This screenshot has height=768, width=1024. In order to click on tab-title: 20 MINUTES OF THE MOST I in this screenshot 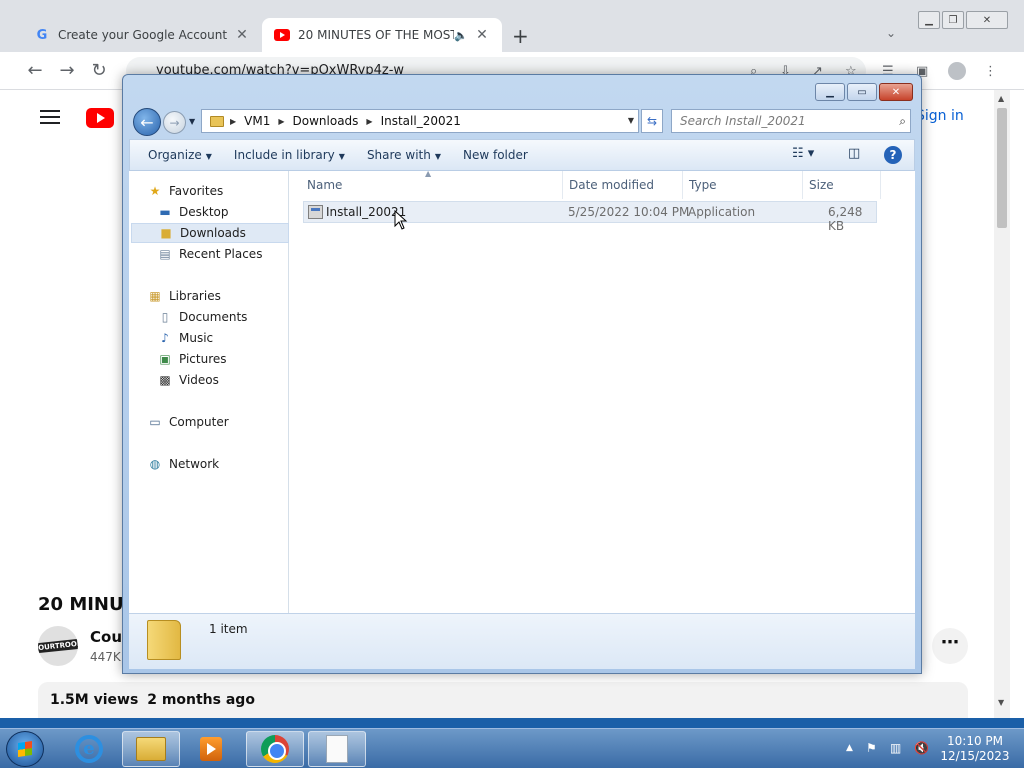, I will do `click(376, 35)`.